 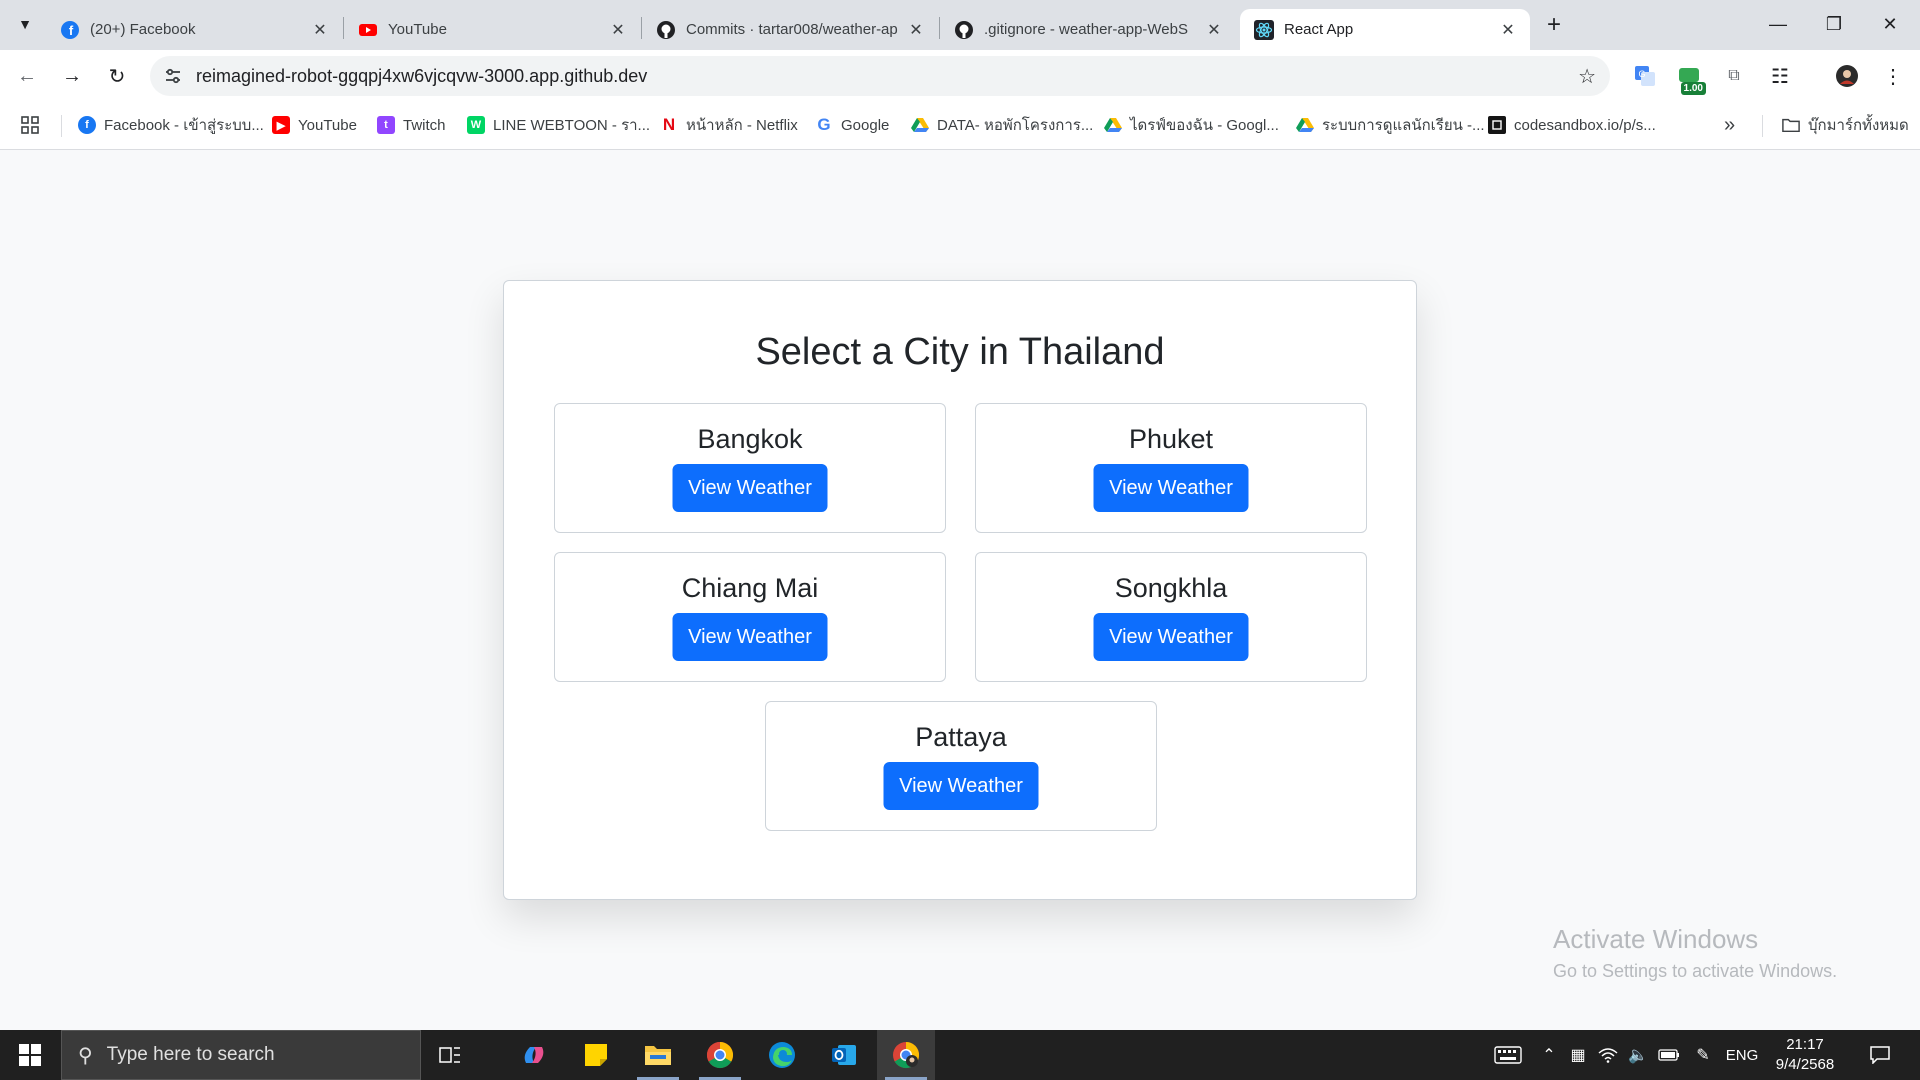 I want to click on bookmark-separator, so click(x=1762, y=126).